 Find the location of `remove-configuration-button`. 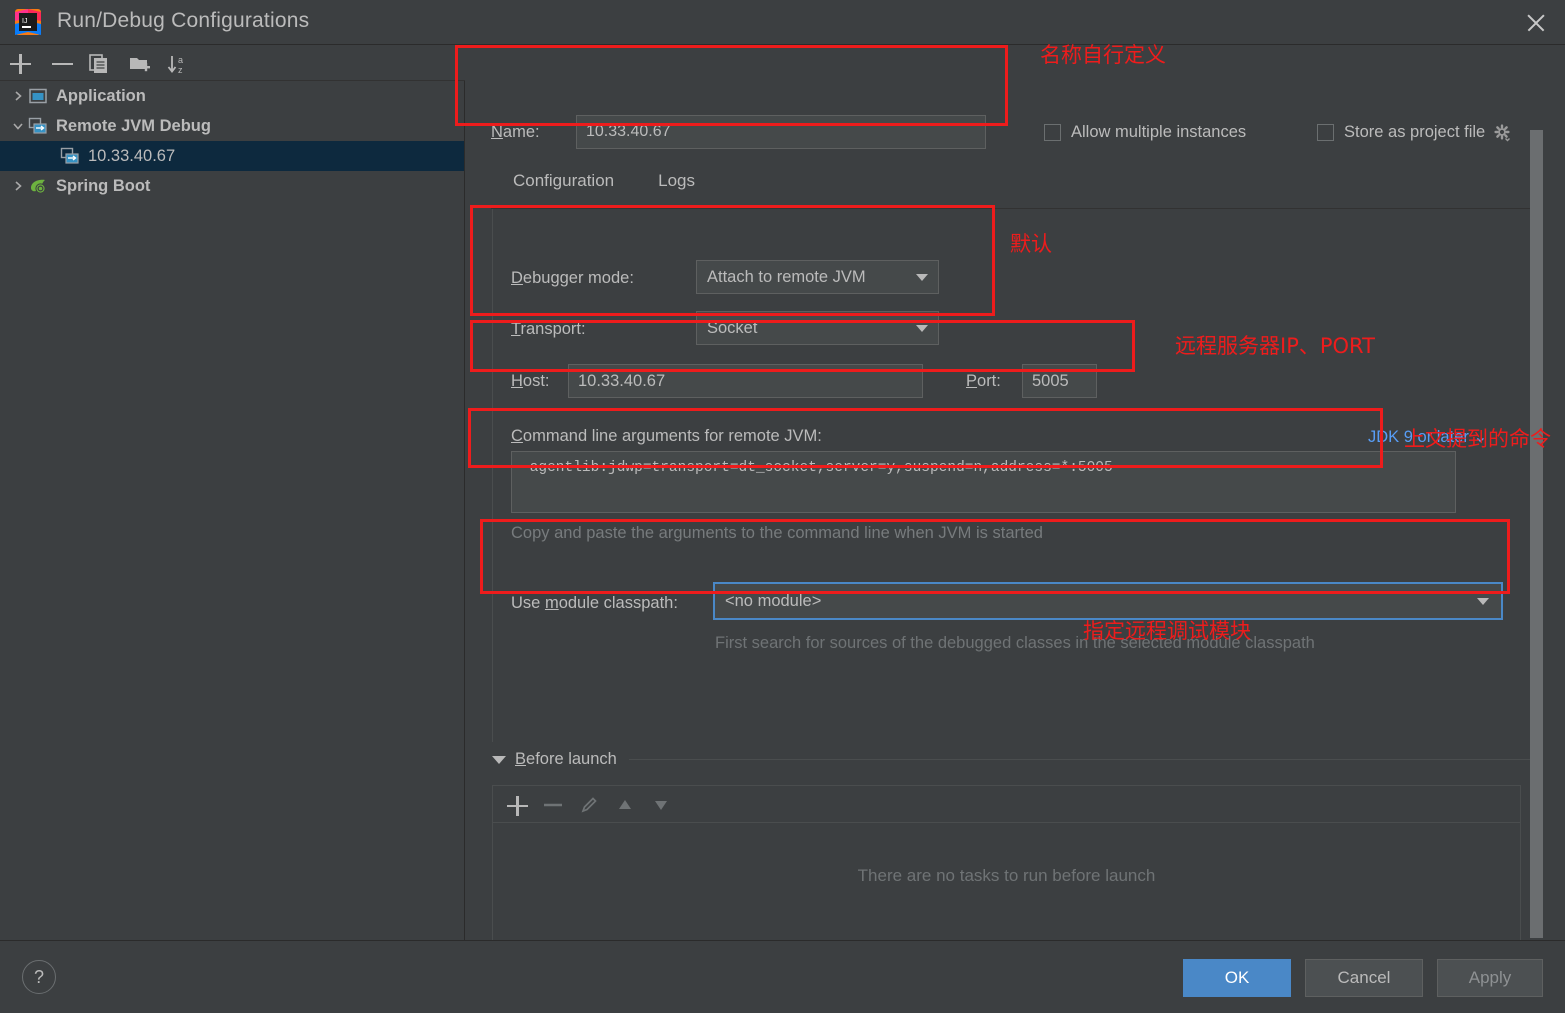

remove-configuration-button is located at coordinates (63, 64).